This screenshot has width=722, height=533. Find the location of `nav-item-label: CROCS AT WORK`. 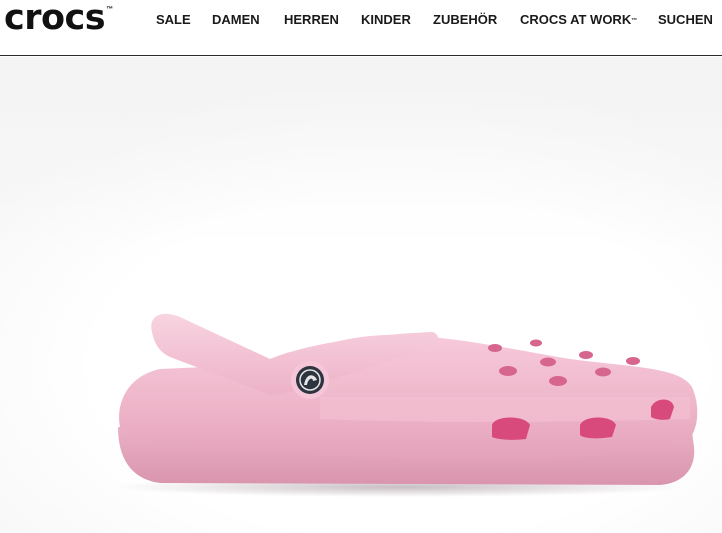

nav-item-label: CROCS AT WORK is located at coordinates (576, 19).